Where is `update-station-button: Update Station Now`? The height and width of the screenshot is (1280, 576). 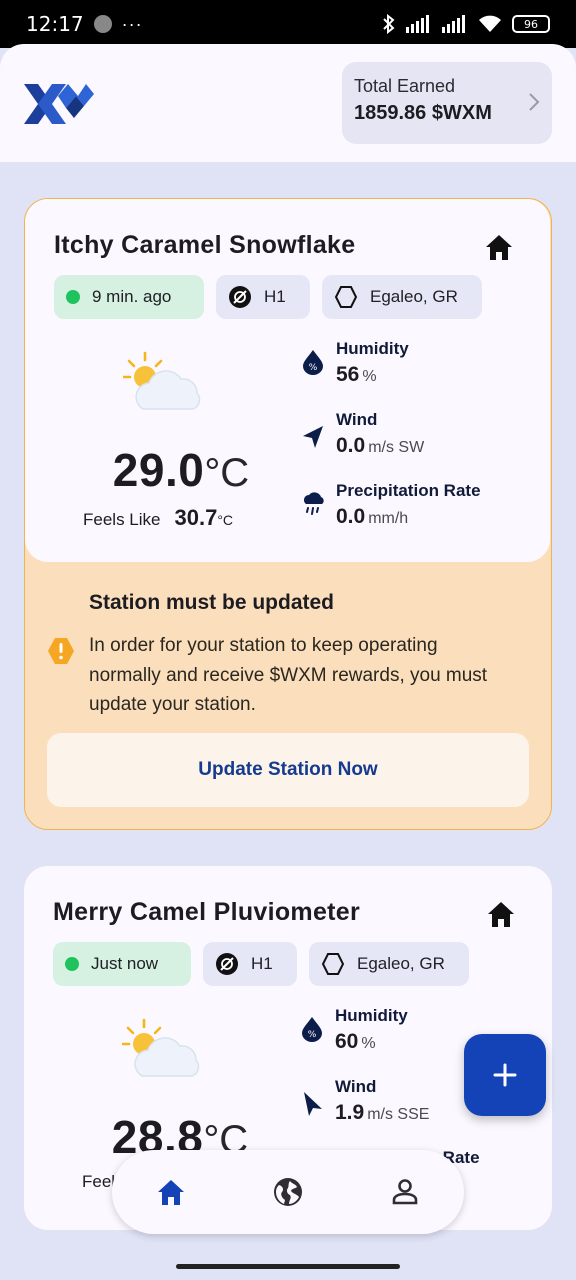 update-station-button: Update Station Now is located at coordinates (288, 770).